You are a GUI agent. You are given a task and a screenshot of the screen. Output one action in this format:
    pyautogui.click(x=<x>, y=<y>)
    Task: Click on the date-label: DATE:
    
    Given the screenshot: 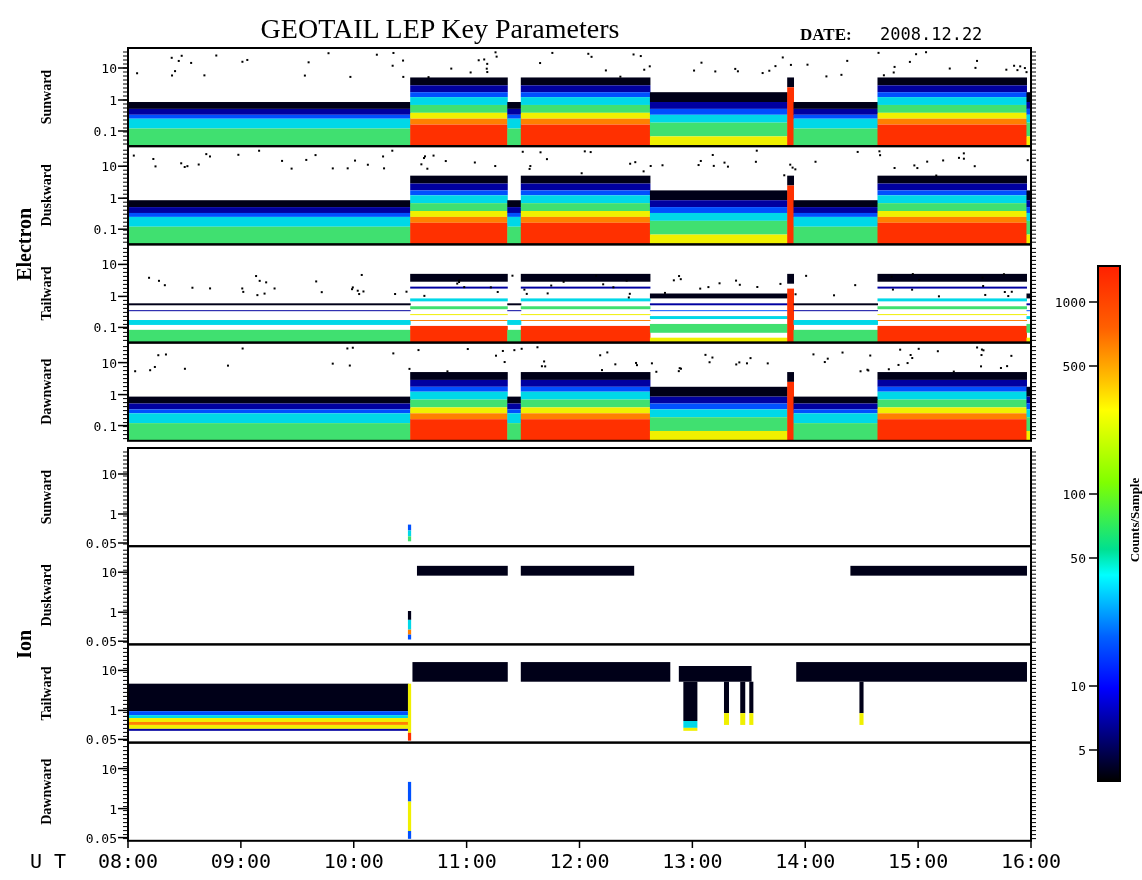 What is the action you would take?
    pyautogui.click(x=826, y=34)
    